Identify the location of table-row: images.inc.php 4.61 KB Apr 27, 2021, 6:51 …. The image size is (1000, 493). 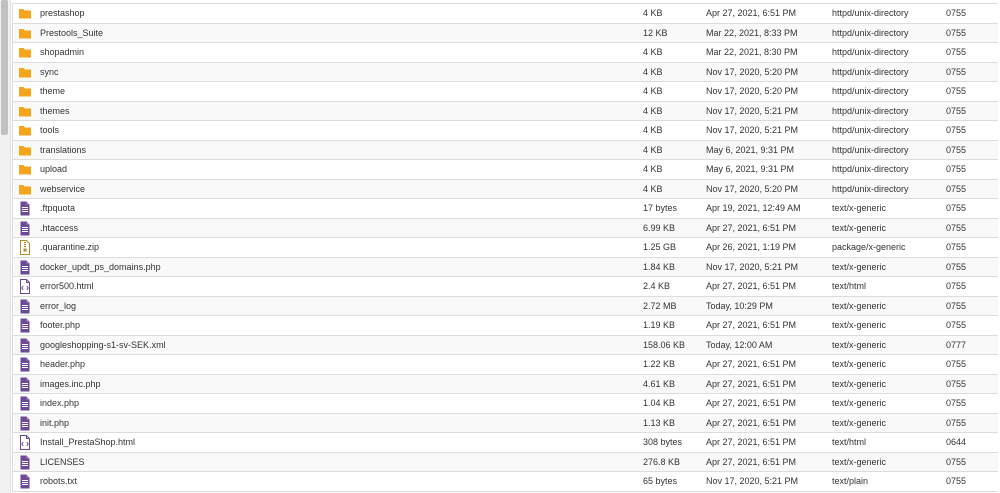
(505, 384).